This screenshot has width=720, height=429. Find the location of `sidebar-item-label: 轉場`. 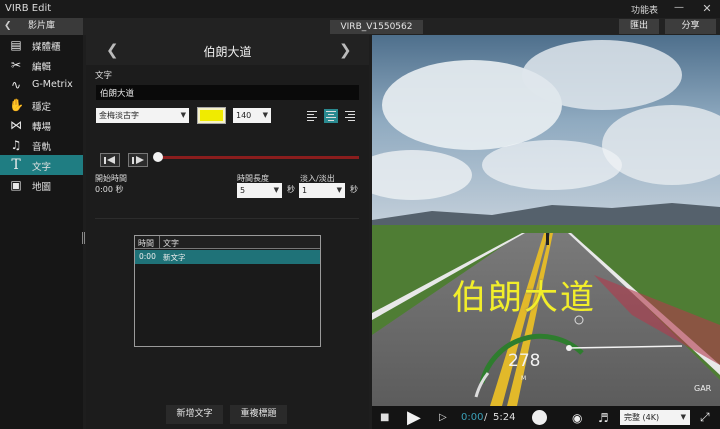

sidebar-item-label: 轉場 is located at coordinates (42, 127).